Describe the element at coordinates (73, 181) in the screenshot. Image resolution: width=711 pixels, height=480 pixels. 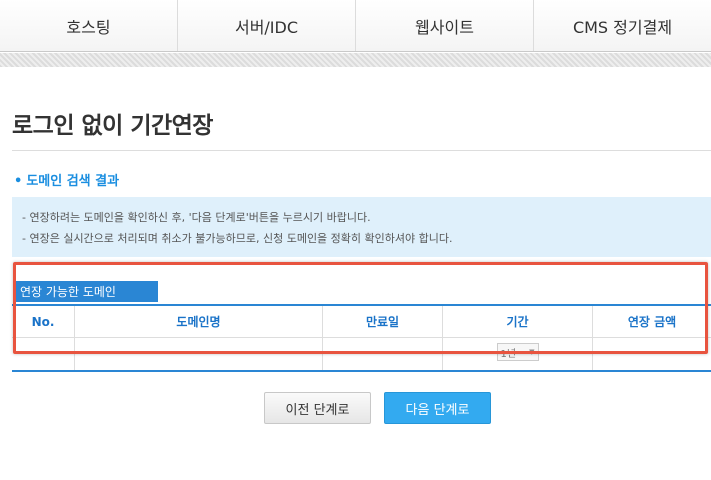
I see `section-heading-label: 도메인 검색 결과` at that location.